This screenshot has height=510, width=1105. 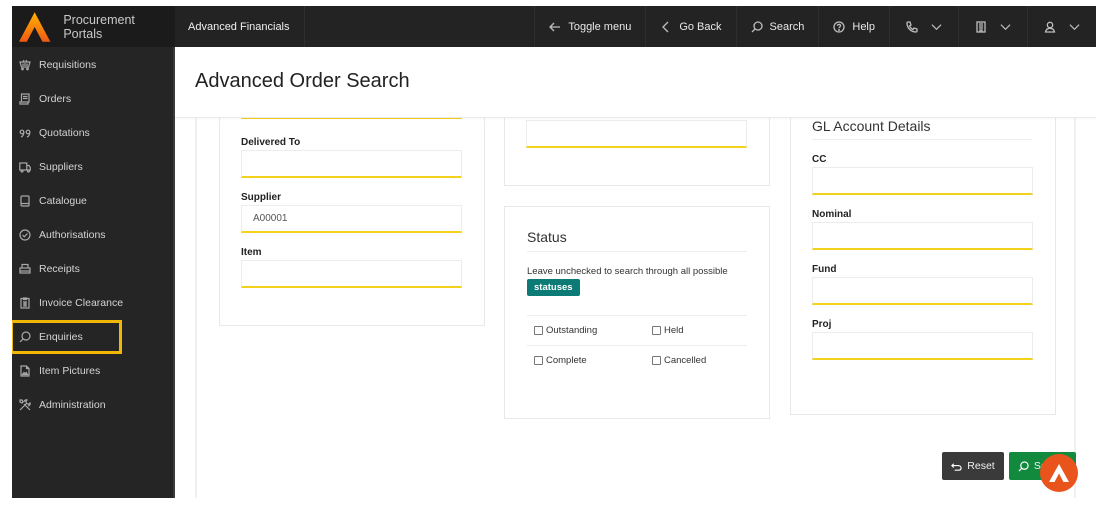 I want to click on checkbox-label: Outstanding, so click(x=572, y=330).